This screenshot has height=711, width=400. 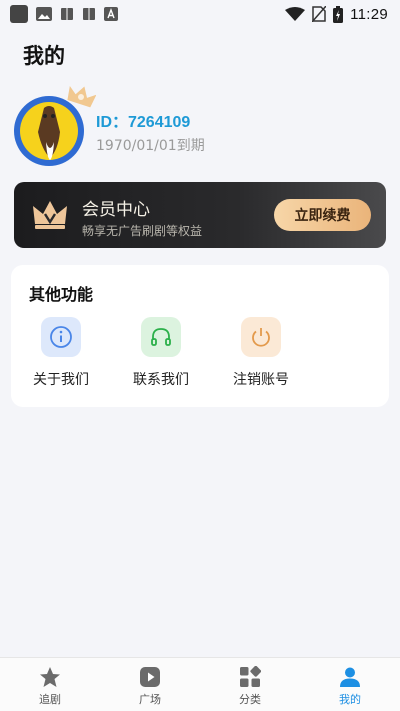 What do you see at coordinates (250, 699) in the screenshot?
I see `tab-category-label: 分类` at bounding box center [250, 699].